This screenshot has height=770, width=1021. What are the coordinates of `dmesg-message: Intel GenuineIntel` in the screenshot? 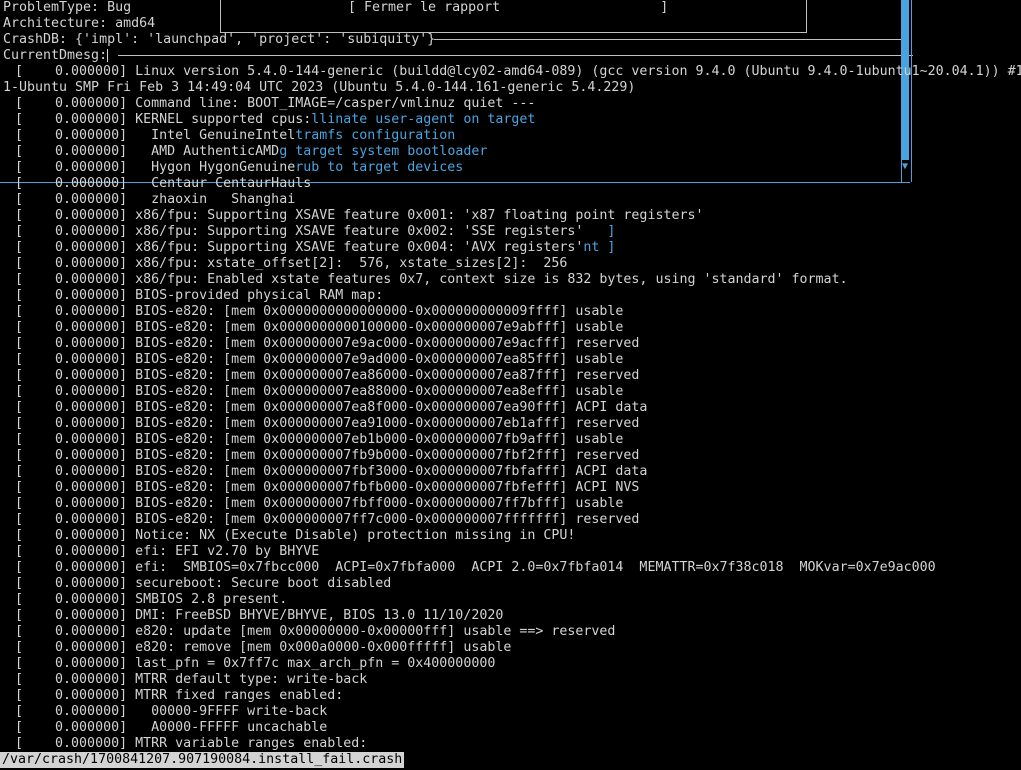 It's located at (215, 135).